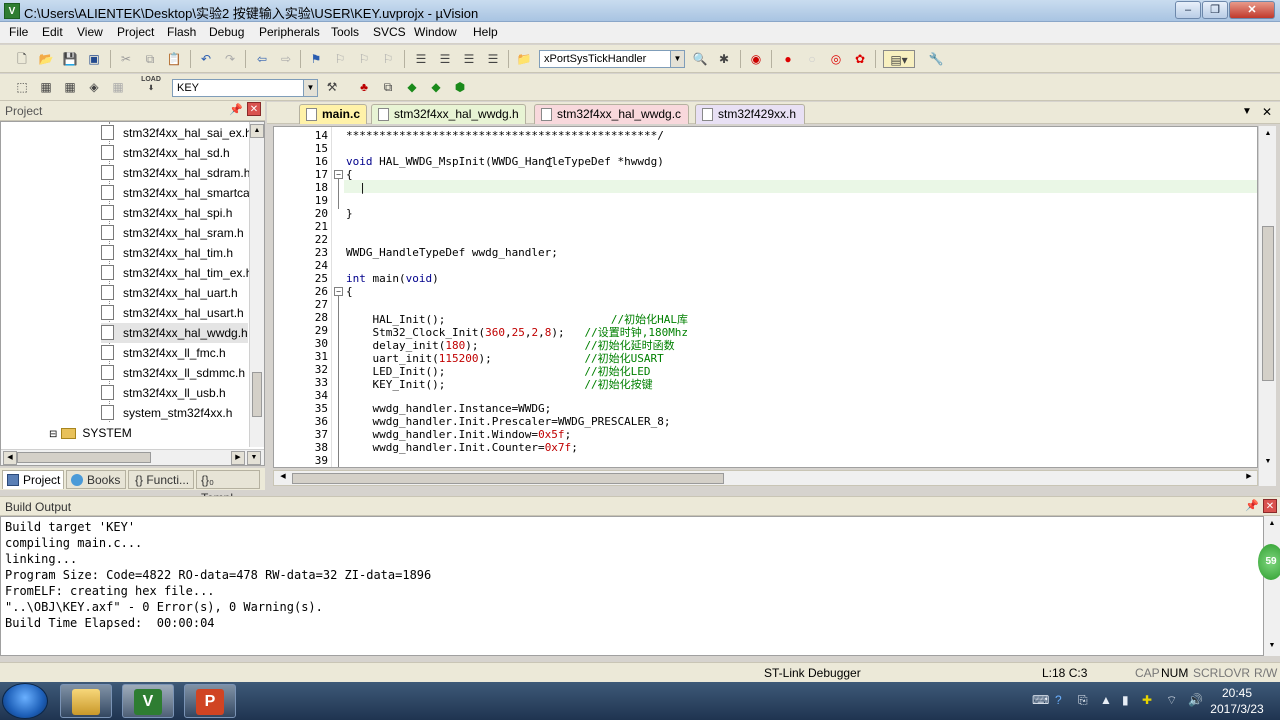  Describe the element at coordinates (150, 59) in the screenshot. I see `copy-icon: ⧉` at that location.